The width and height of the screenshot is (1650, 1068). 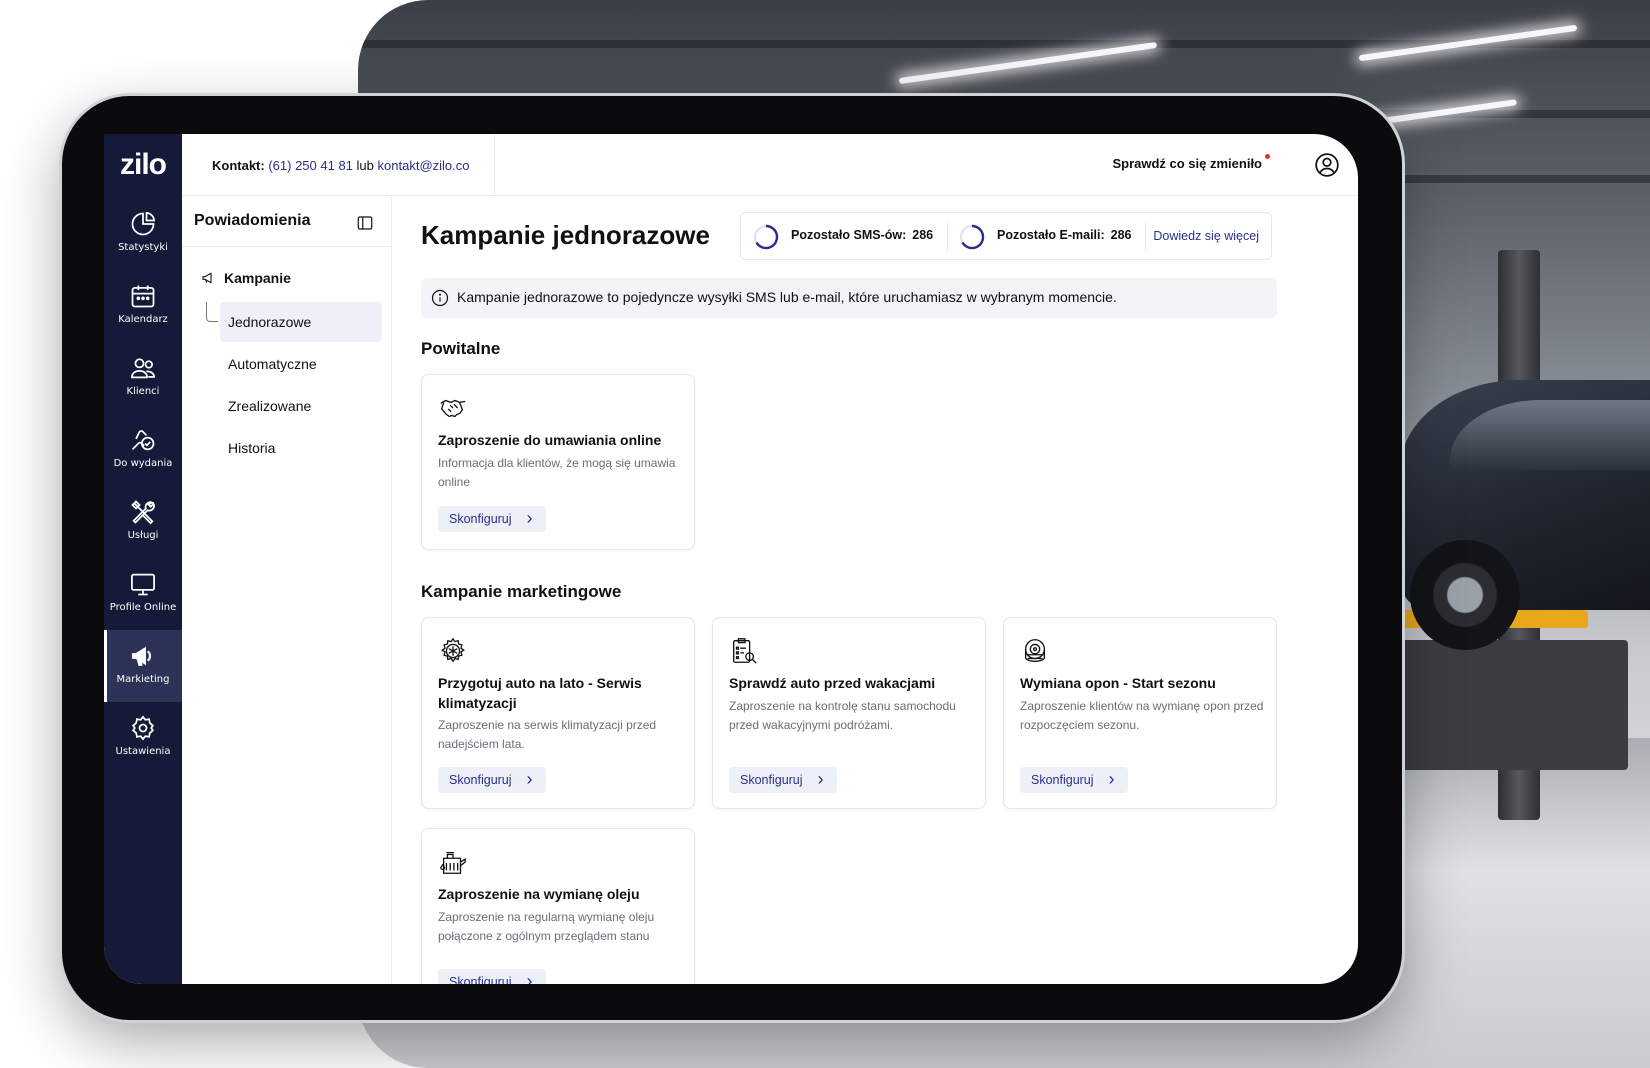 I want to click on ac-gear-icon, so click(x=453, y=650).